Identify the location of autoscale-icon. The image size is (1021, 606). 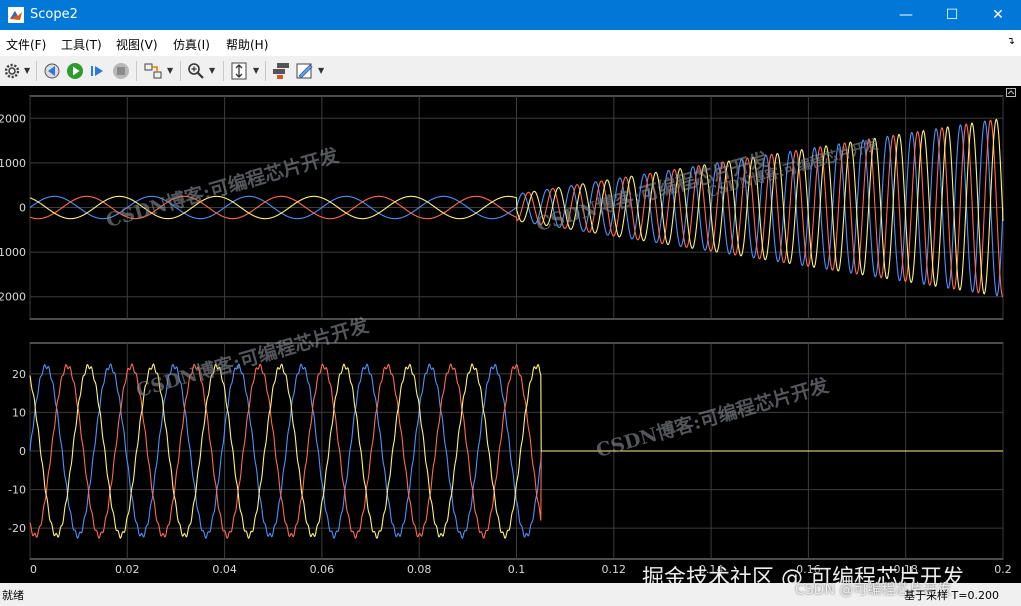
(239, 71).